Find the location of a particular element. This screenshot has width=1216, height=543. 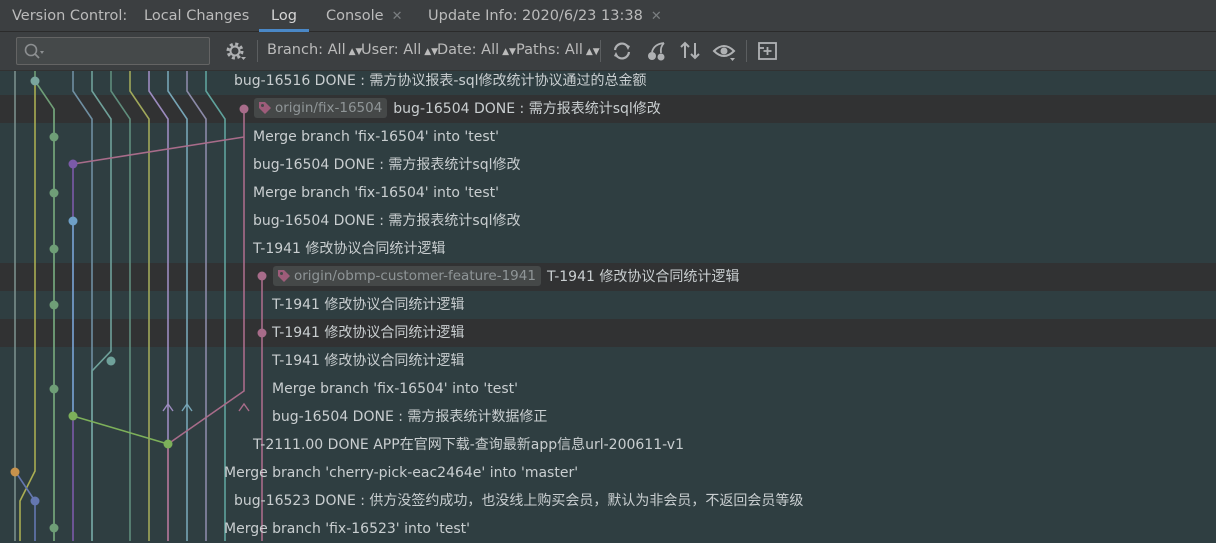

user-filter-label: User: All is located at coordinates (391, 50).